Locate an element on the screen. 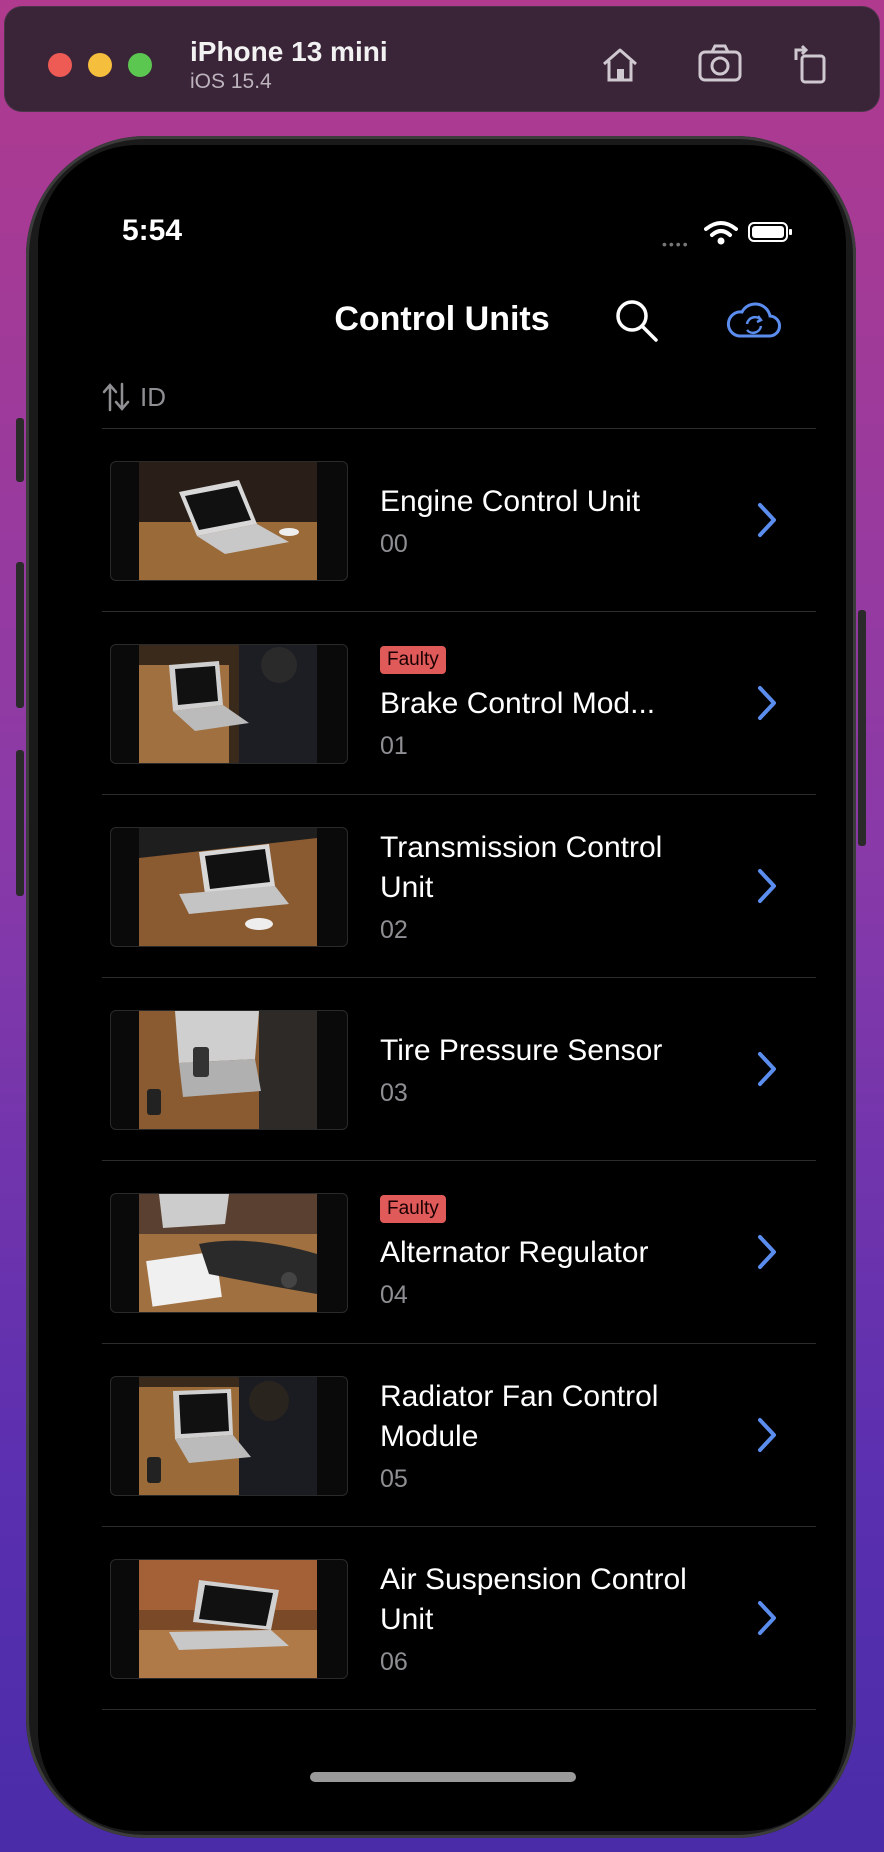 This screenshot has width=884, height=1852. status-time: 5:54 is located at coordinates (152, 230).